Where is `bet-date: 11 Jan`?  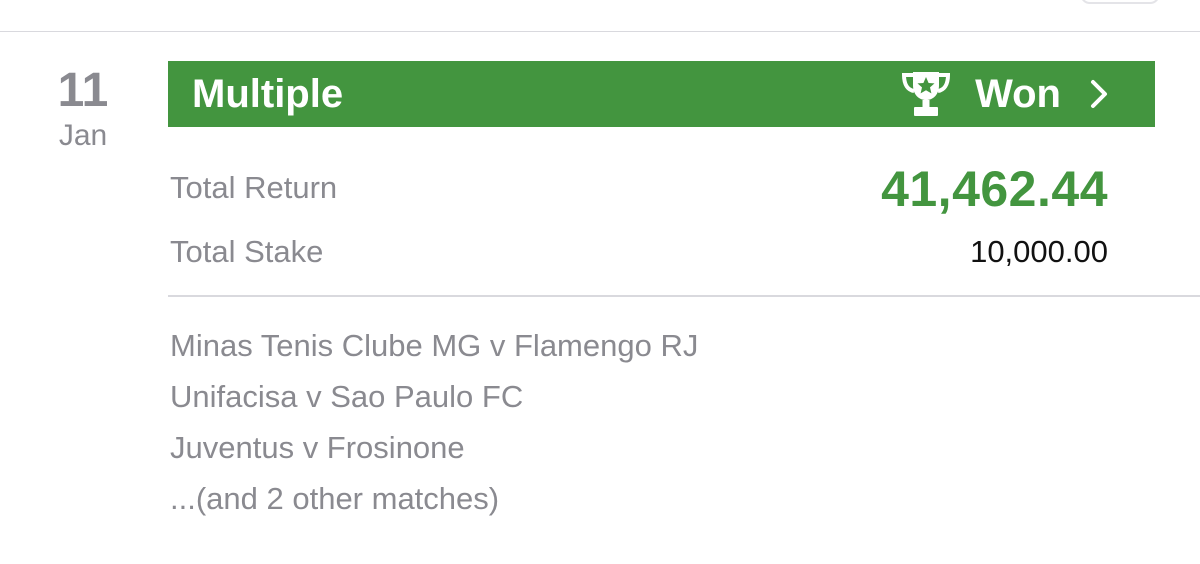 bet-date: 11 Jan is located at coordinates (83, 109).